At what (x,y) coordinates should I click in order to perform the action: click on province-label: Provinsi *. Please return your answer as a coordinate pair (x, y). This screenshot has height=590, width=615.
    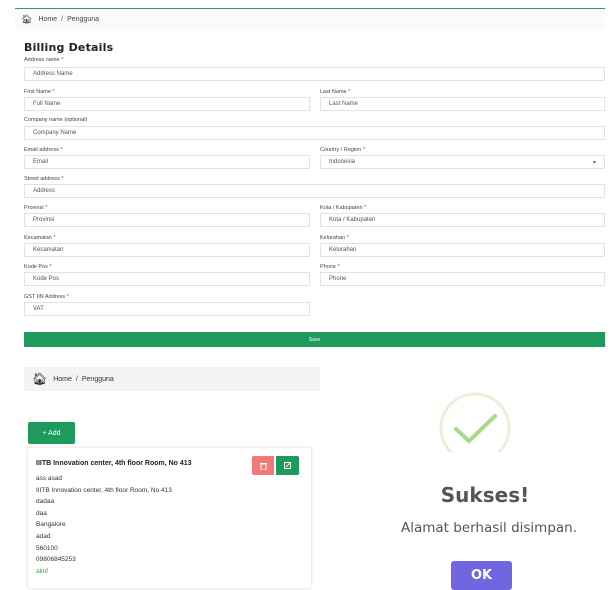
    Looking at the image, I should click on (36, 208).